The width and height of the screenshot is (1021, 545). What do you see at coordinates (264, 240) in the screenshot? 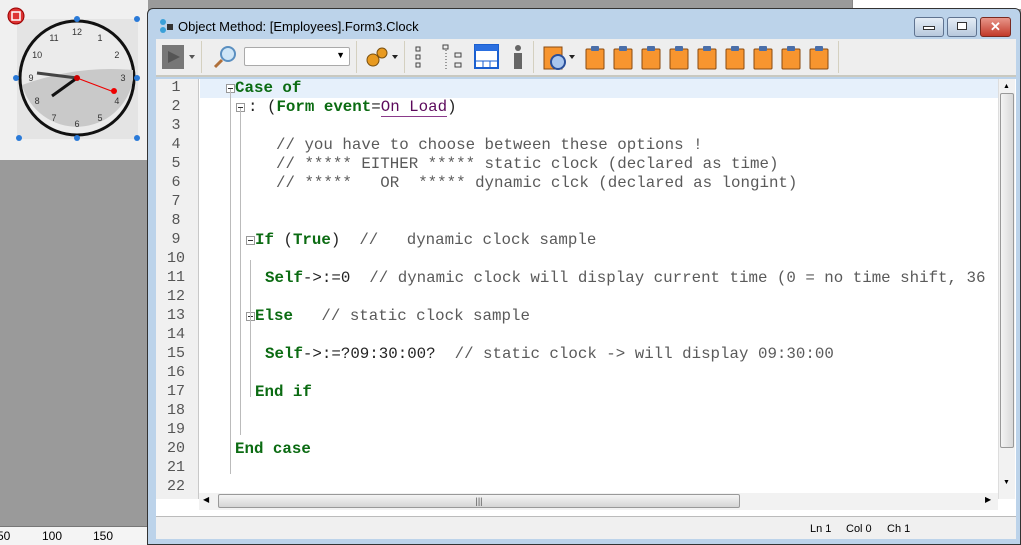
I see `keyword-token: If` at bounding box center [264, 240].